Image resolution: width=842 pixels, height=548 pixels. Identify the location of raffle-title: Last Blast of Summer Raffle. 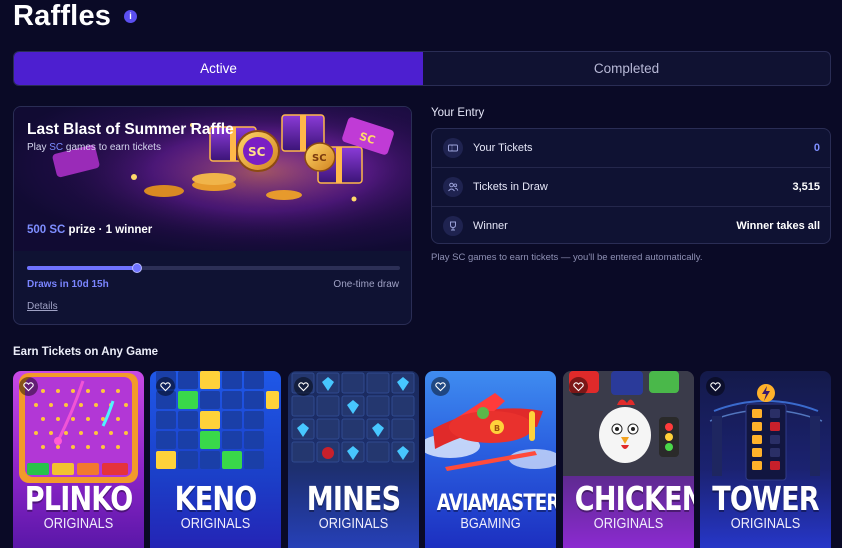
(130, 129).